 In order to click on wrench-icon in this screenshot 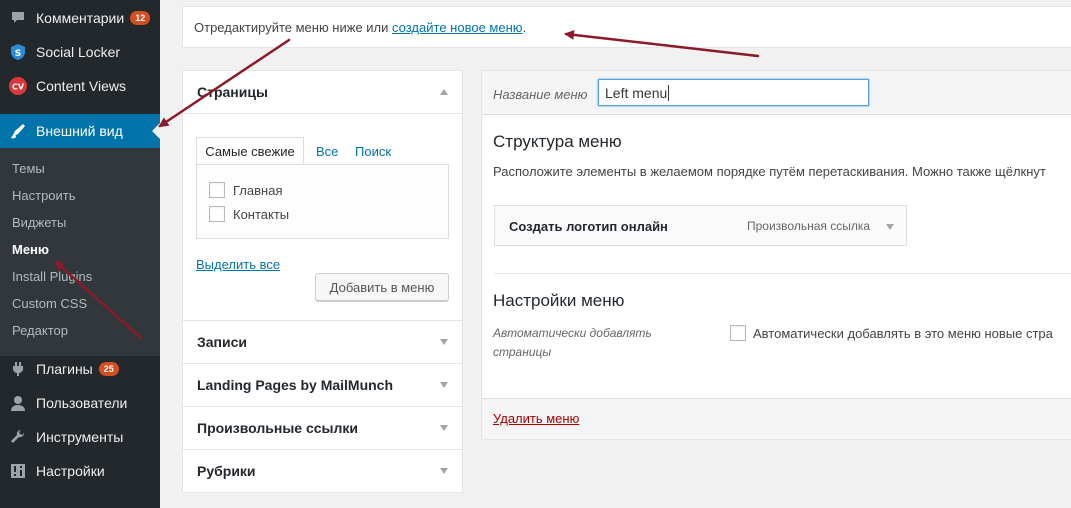, I will do `click(18, 437)`.